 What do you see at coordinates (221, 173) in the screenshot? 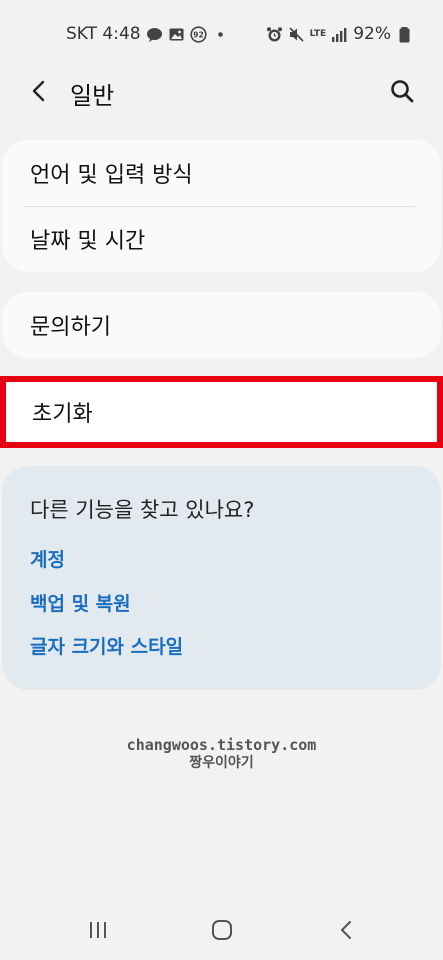
I see `menu-item-language-input: 언어 및 입력 방식` at bounding box center [221, 173].